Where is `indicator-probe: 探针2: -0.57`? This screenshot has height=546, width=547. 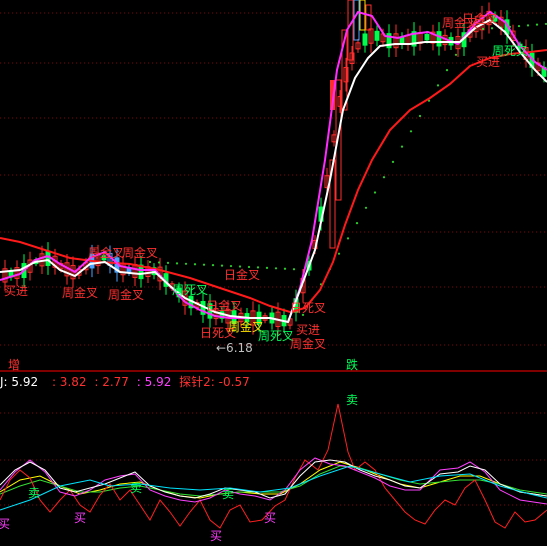
indicator-probe: 探针2: -0.57 is located at coordinates (214, 382).